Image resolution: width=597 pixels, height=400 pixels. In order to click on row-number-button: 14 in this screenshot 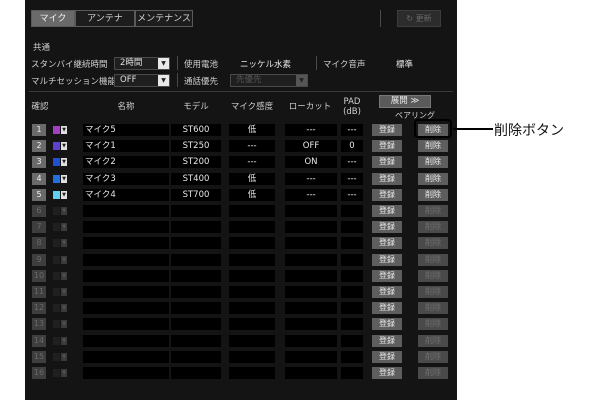, I will do `click(39, 340)`.